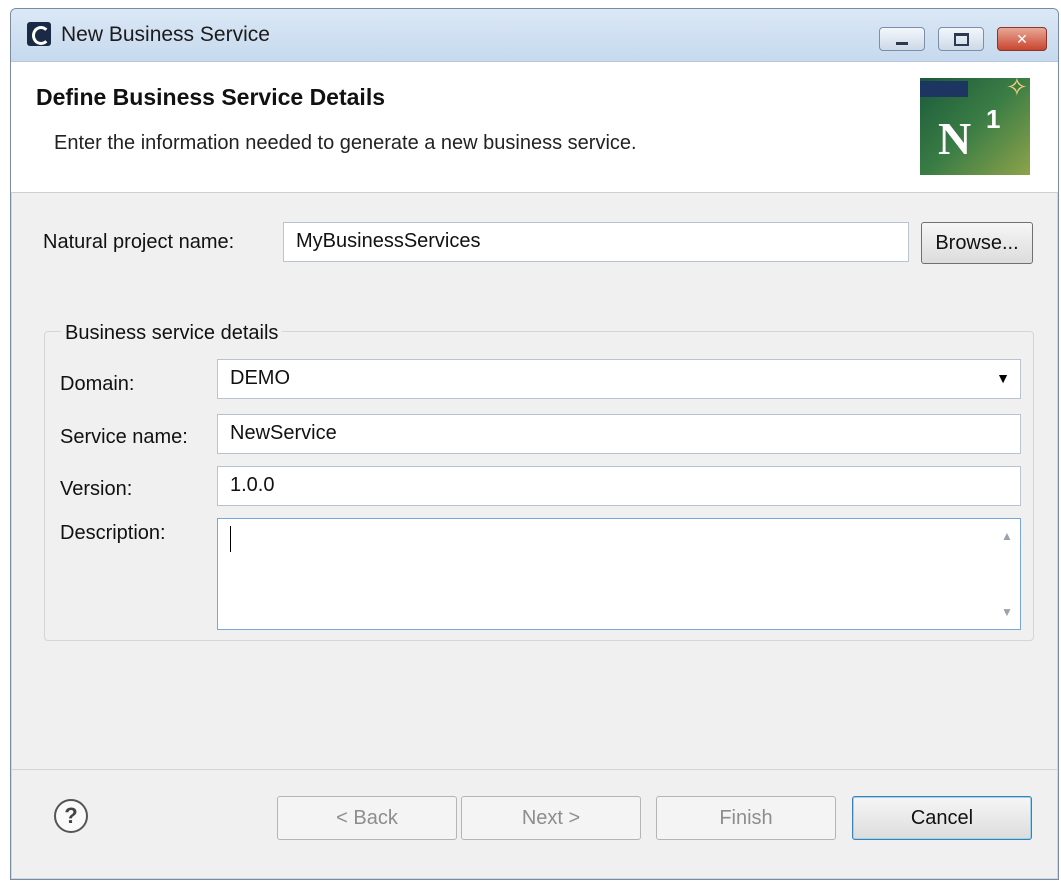 The width and height of the screenshot is (1061, 881). What do you see at coordinates (619, 574) in the screenshot?
I see `description-textarea: ▲ ▼` at bounding box center [619, 574].